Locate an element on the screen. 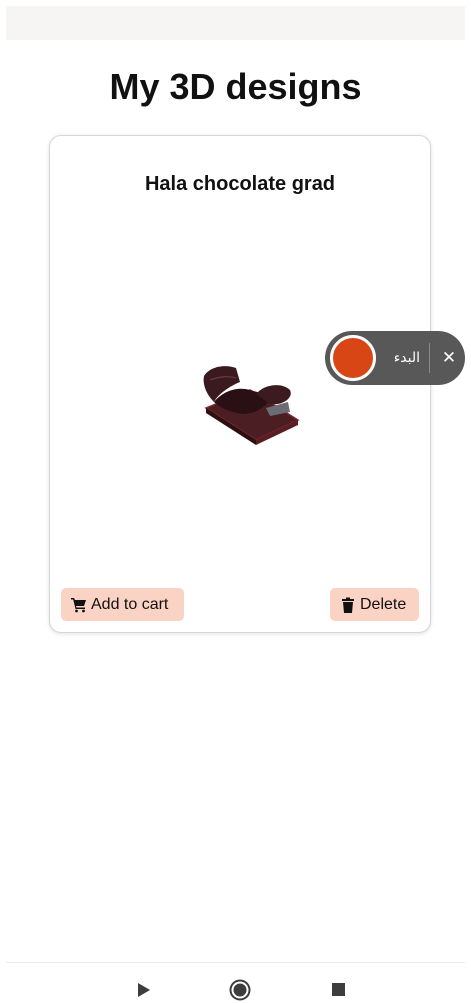  navigation-bar is located at coordinates (235, 982).